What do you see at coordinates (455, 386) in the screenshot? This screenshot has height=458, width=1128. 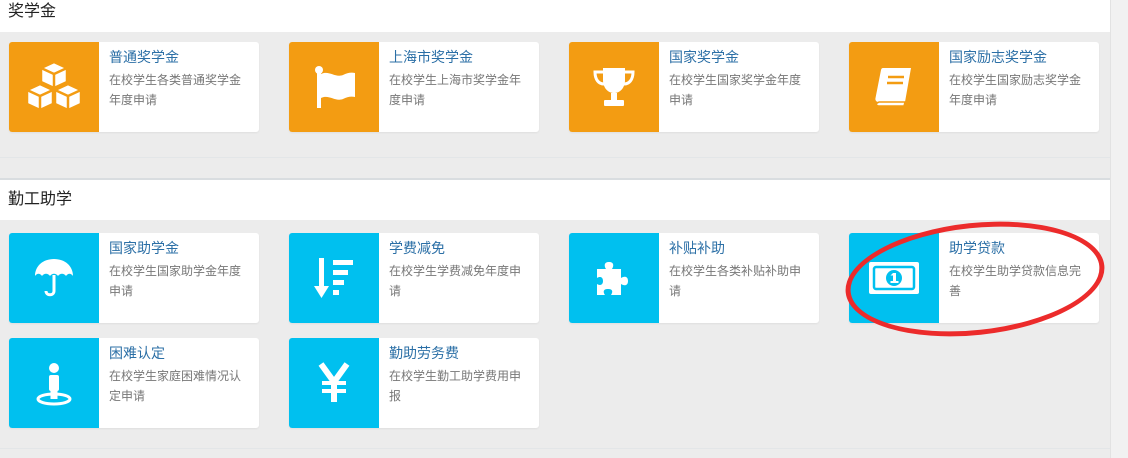 I see `card-description: 在校学生勤工助学费用申报` at bounding box center [455, 386].